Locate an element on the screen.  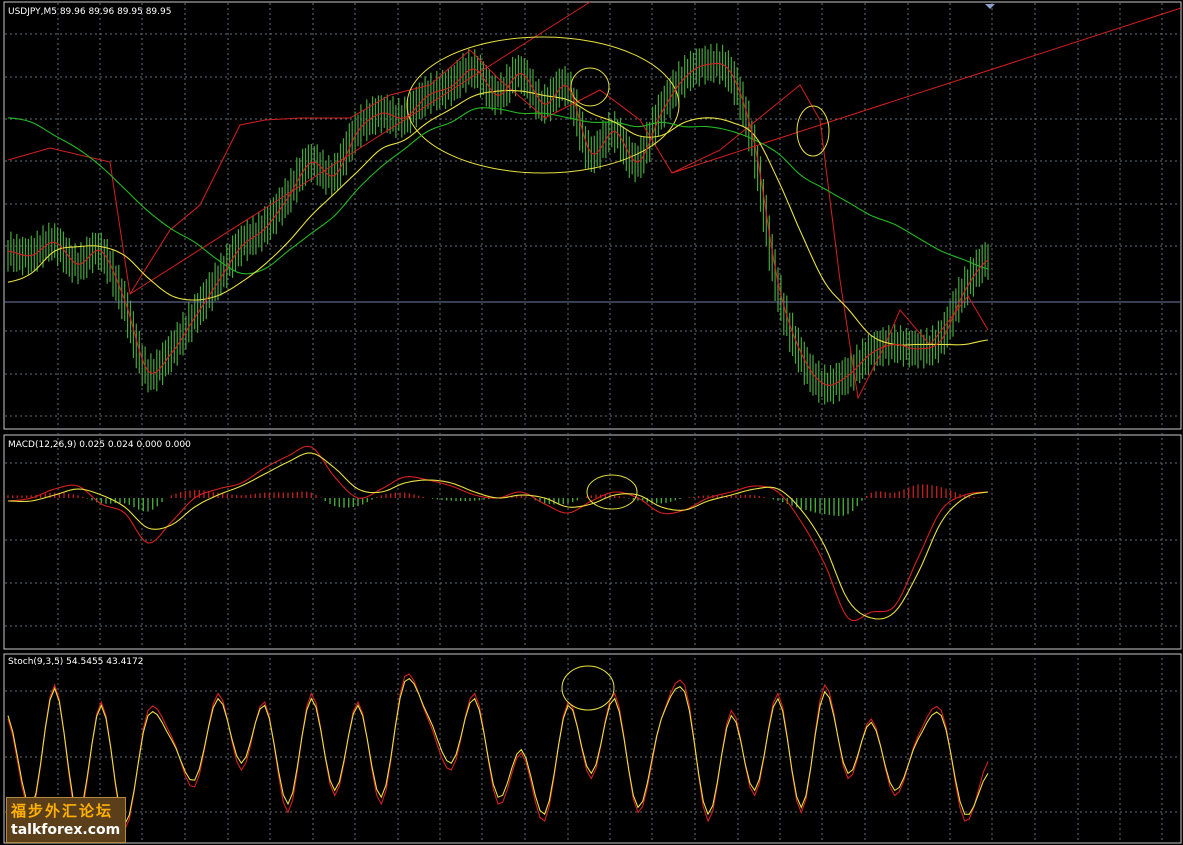
stoch-panel-label: Stoch(9,3,5) 54.5455 43.4172 is located at coordinates (75, 662).